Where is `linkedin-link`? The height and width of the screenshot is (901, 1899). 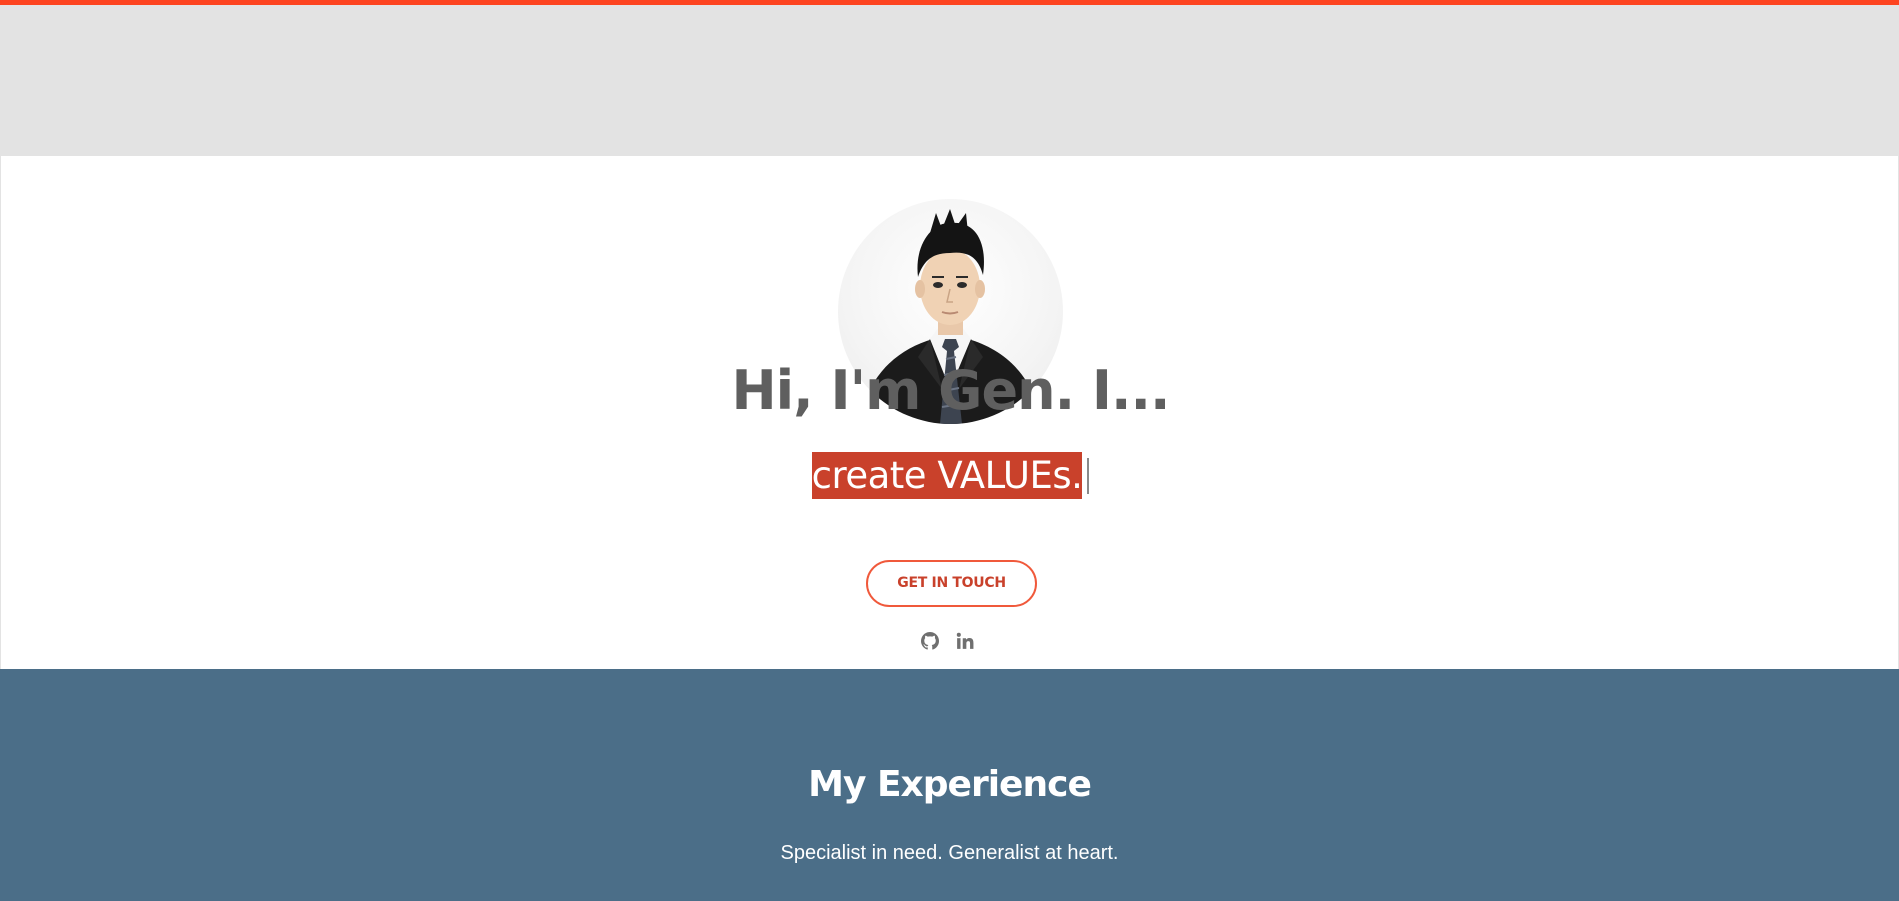 linkedin-link is located at coordinates (965, 641).